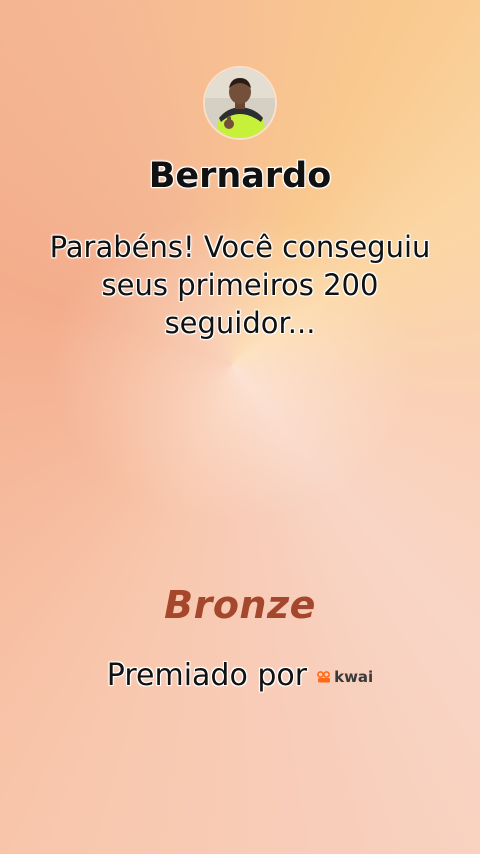 The width and height of the screenshot is (480, 854). I want to click on badge-level: Bronze, so click(240, 605).